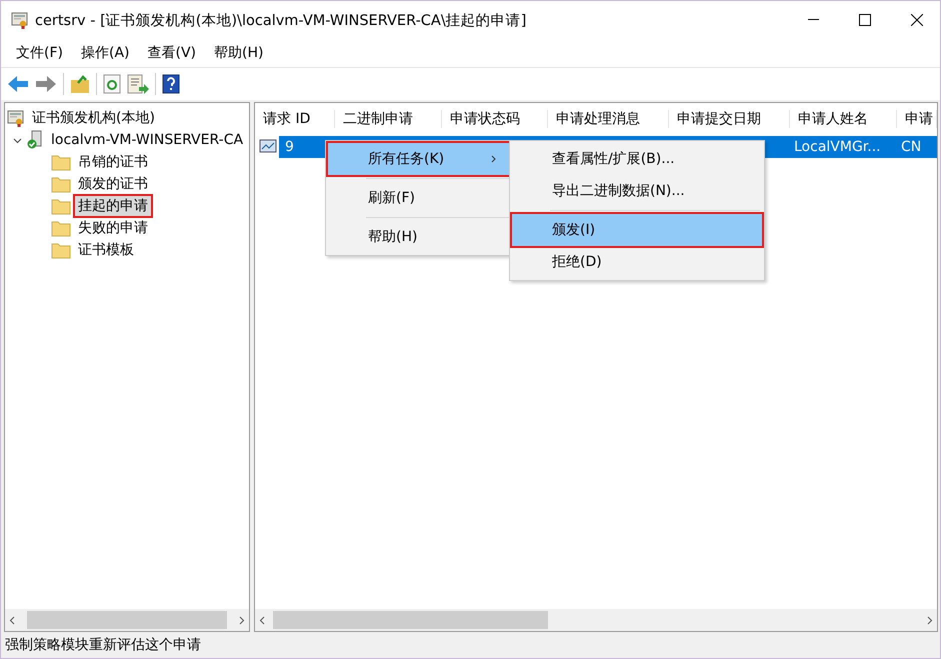 The width and height of the screenshot is (941, 659). Describe the element at coordinates (80, 84) in the screenshot. I see `folder-up-icon` at that location.